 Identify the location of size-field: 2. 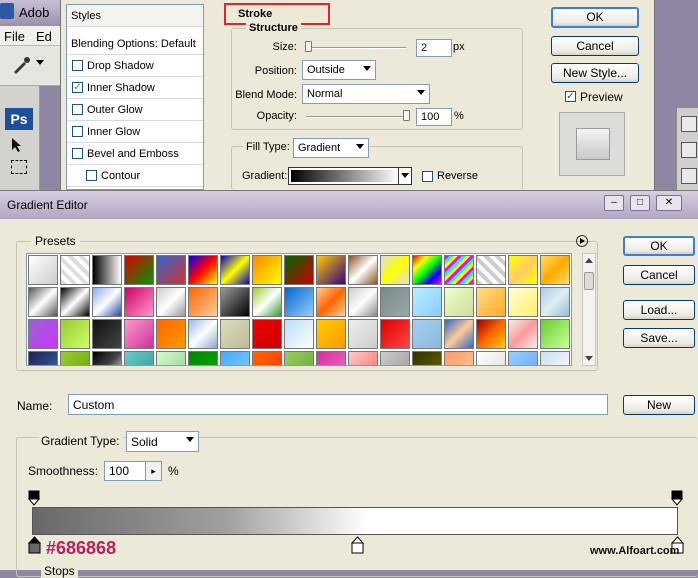
(434, 48).